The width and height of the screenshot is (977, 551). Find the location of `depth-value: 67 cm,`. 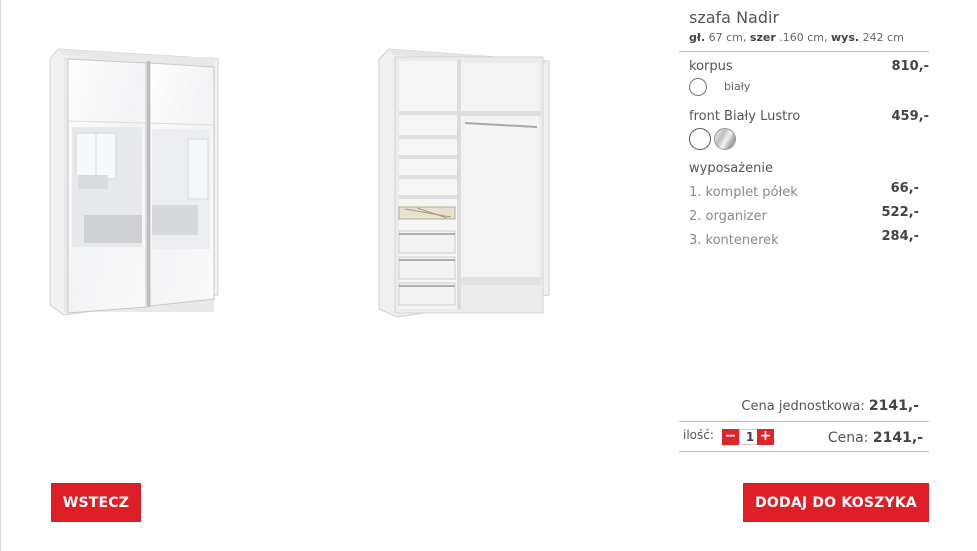

depth-value: 67 cm, is located at coordinates (727, 37).